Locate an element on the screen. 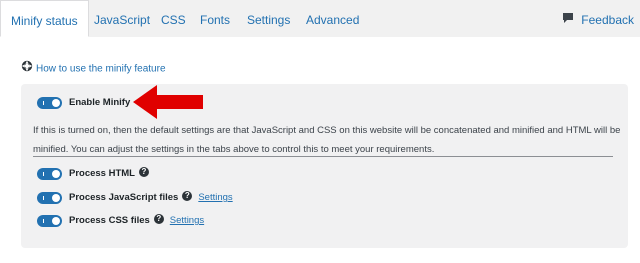  feedback-link: Feedback is located at coordinates (598, 18).